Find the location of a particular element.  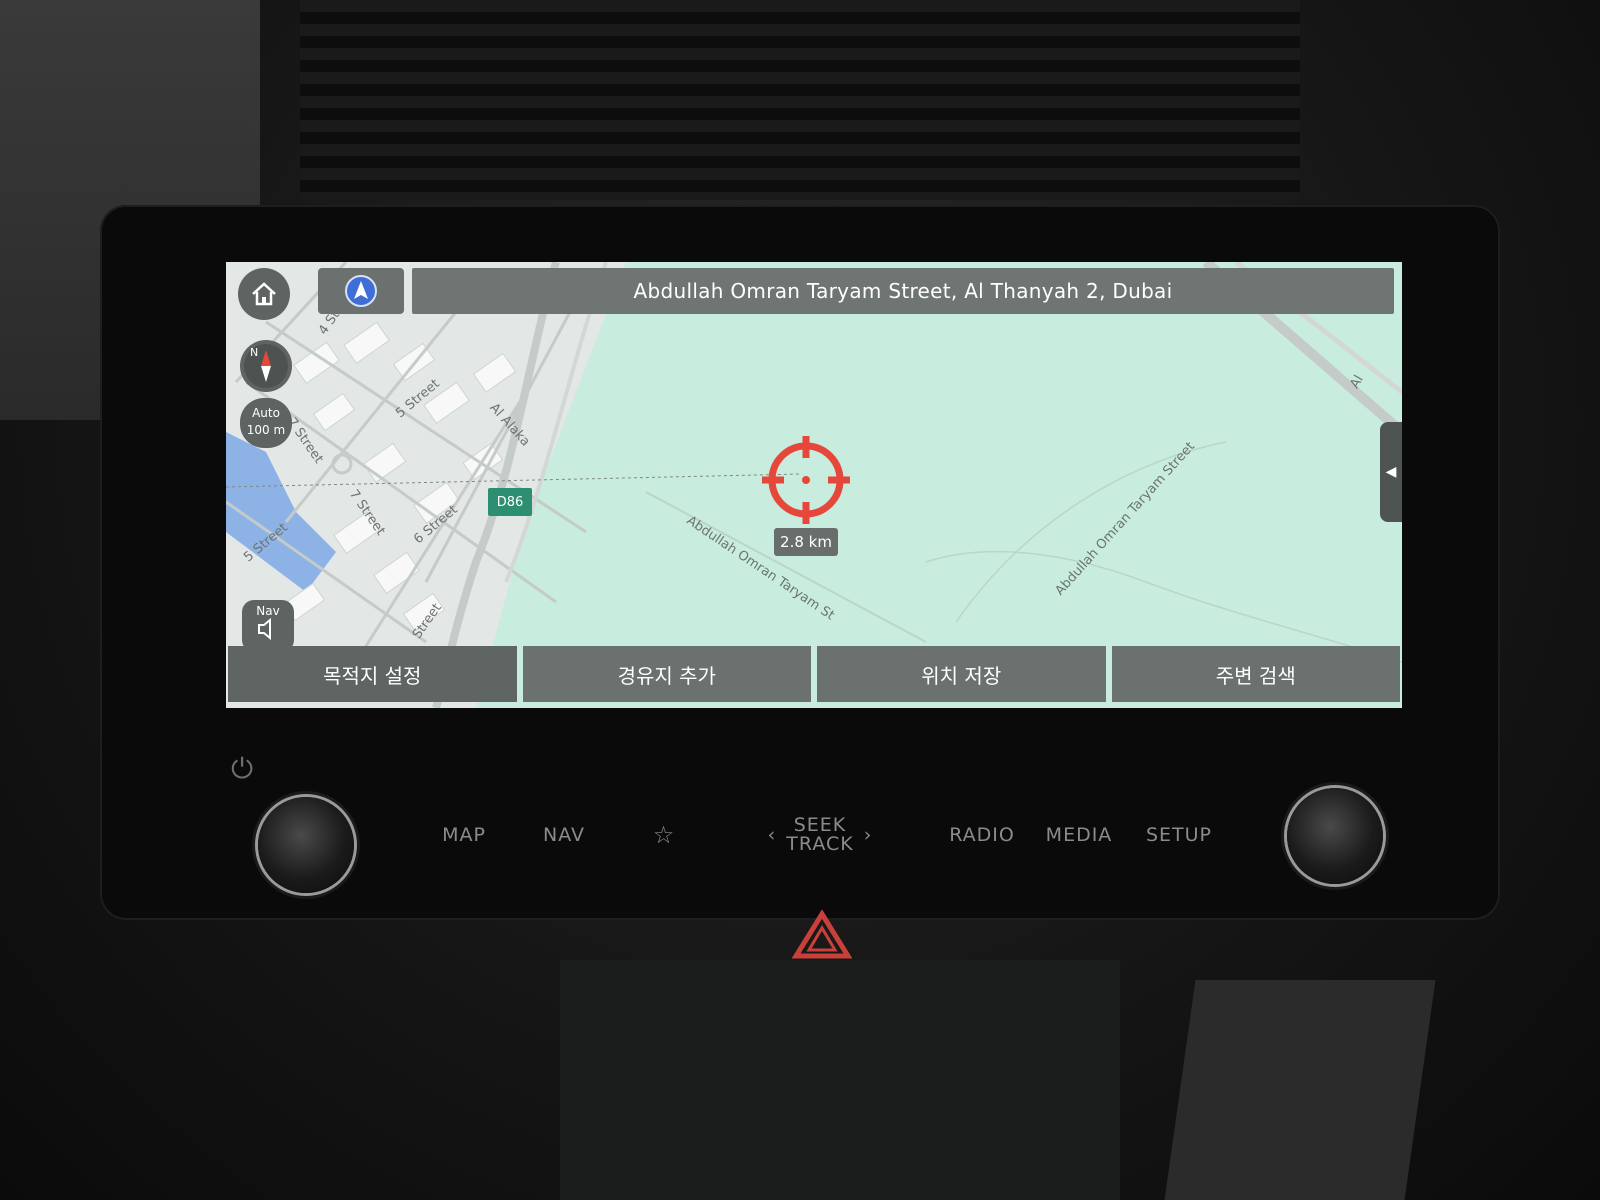

map-scale-button: Auto 100 m is located at coordinates (266, 423).